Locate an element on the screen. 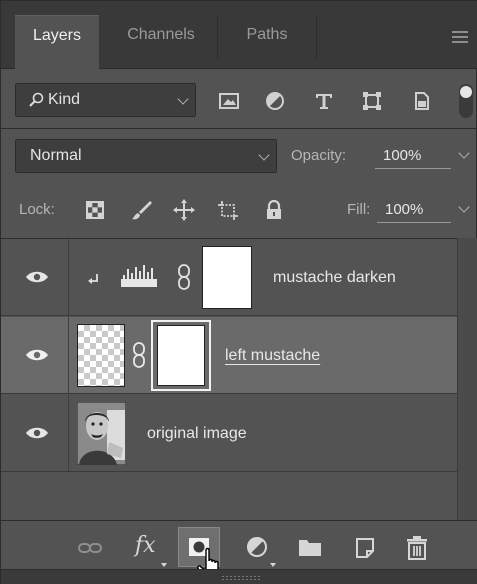 This screenshot has width=477, height=584. tab-paths: Paths is located at coordinates (267, 42).